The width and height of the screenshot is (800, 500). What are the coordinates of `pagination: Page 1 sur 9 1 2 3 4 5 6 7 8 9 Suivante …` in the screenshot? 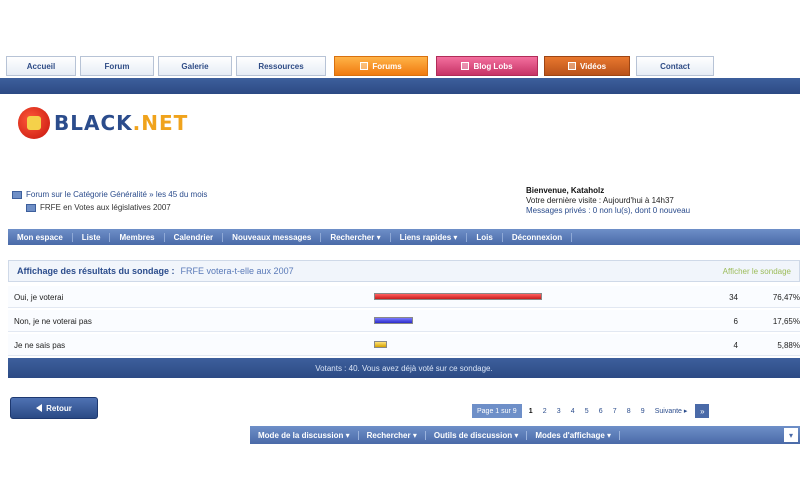 It's located at (591, 411).